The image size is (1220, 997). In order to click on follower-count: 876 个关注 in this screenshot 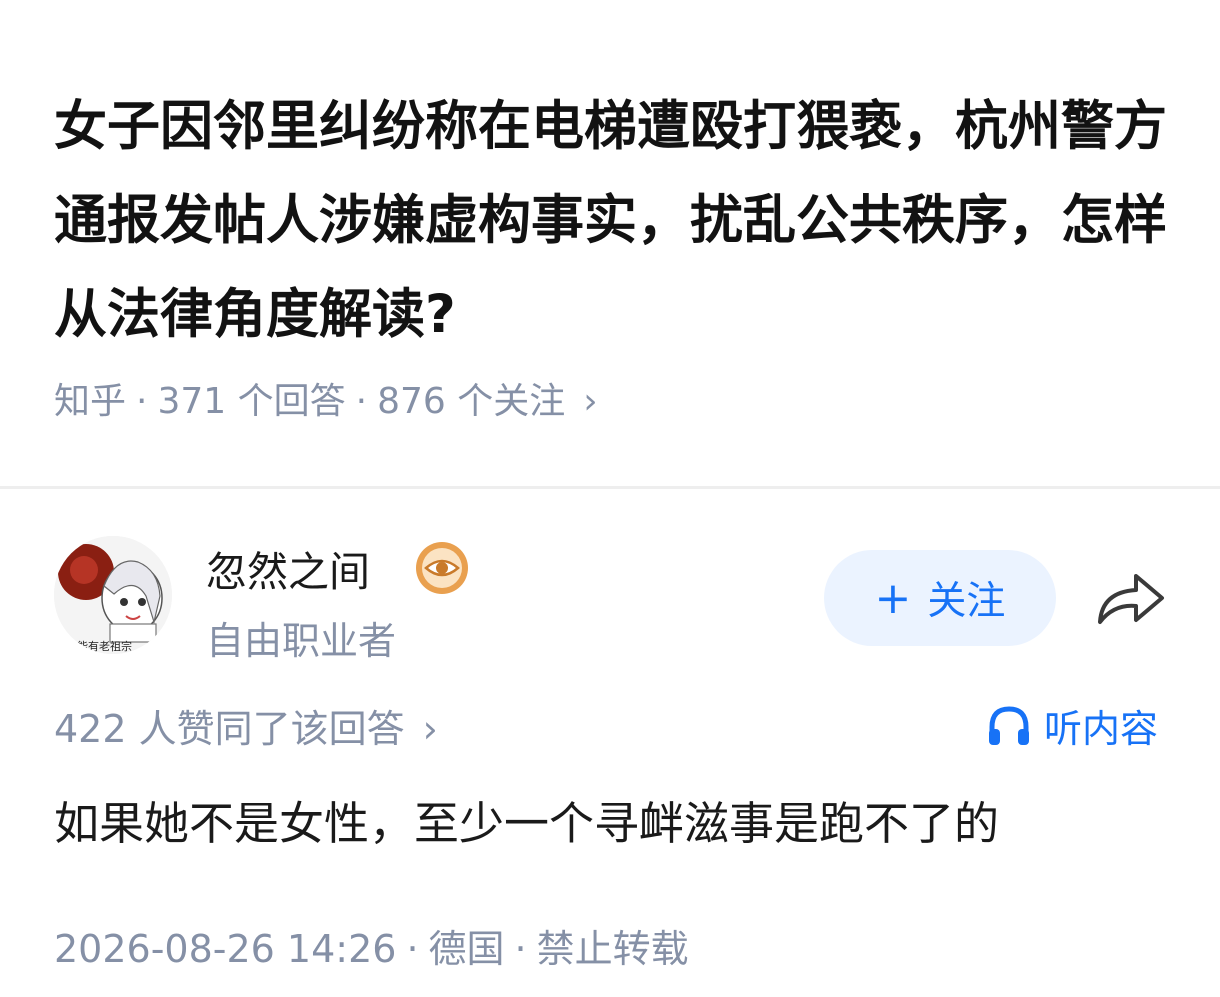, I will do `click(471, 401)`.